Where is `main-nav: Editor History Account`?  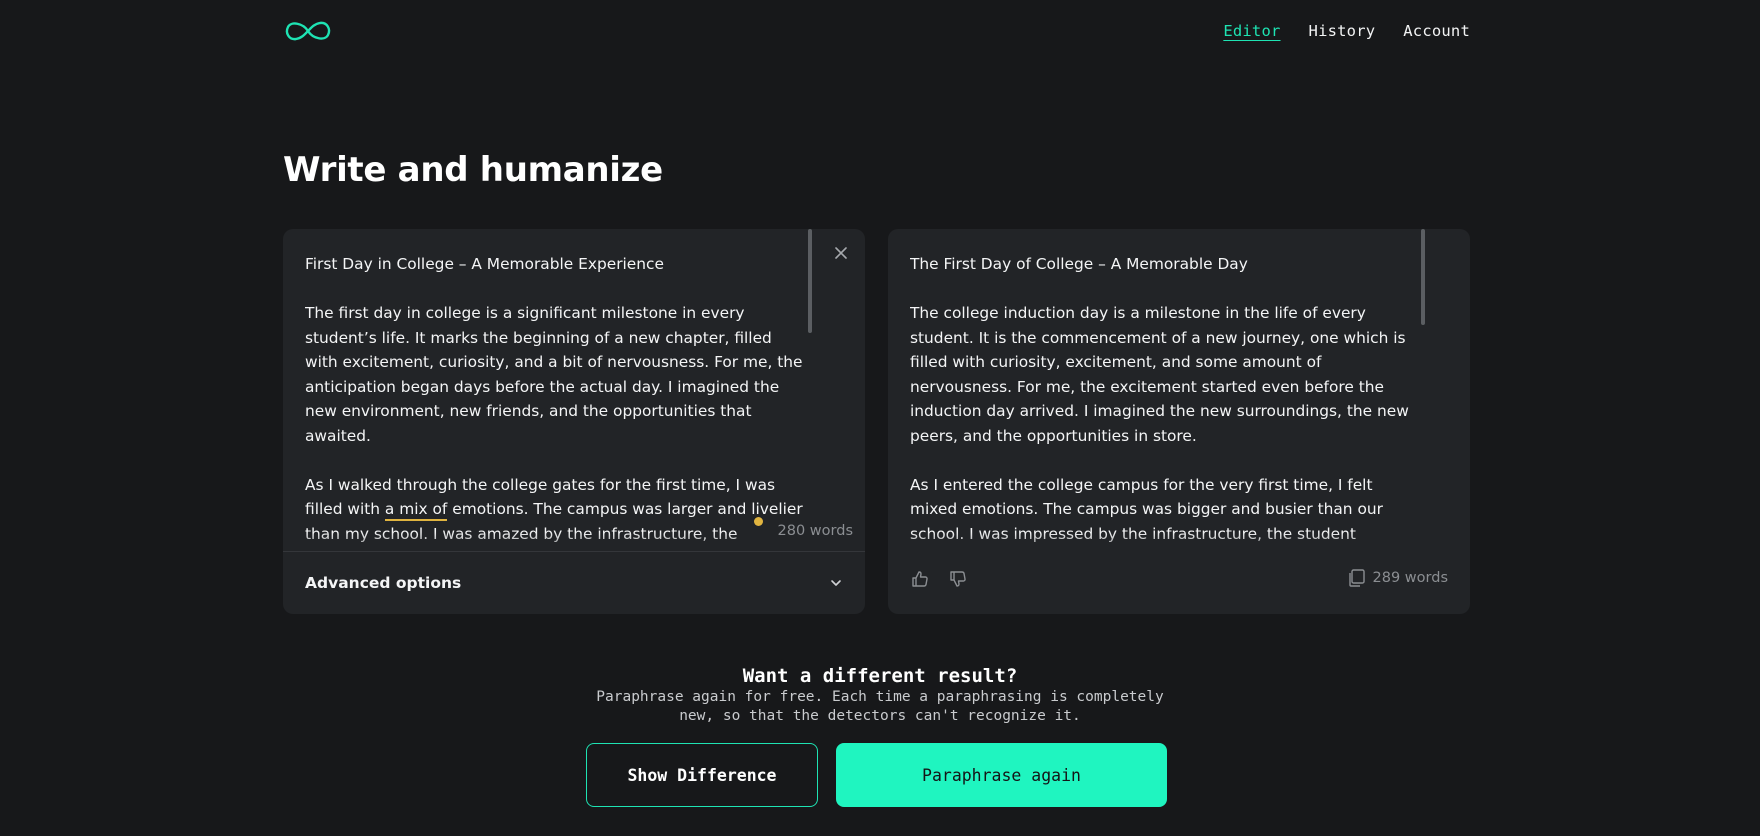
main-nav: Editor History Account is located at coordinates (1346, 31).